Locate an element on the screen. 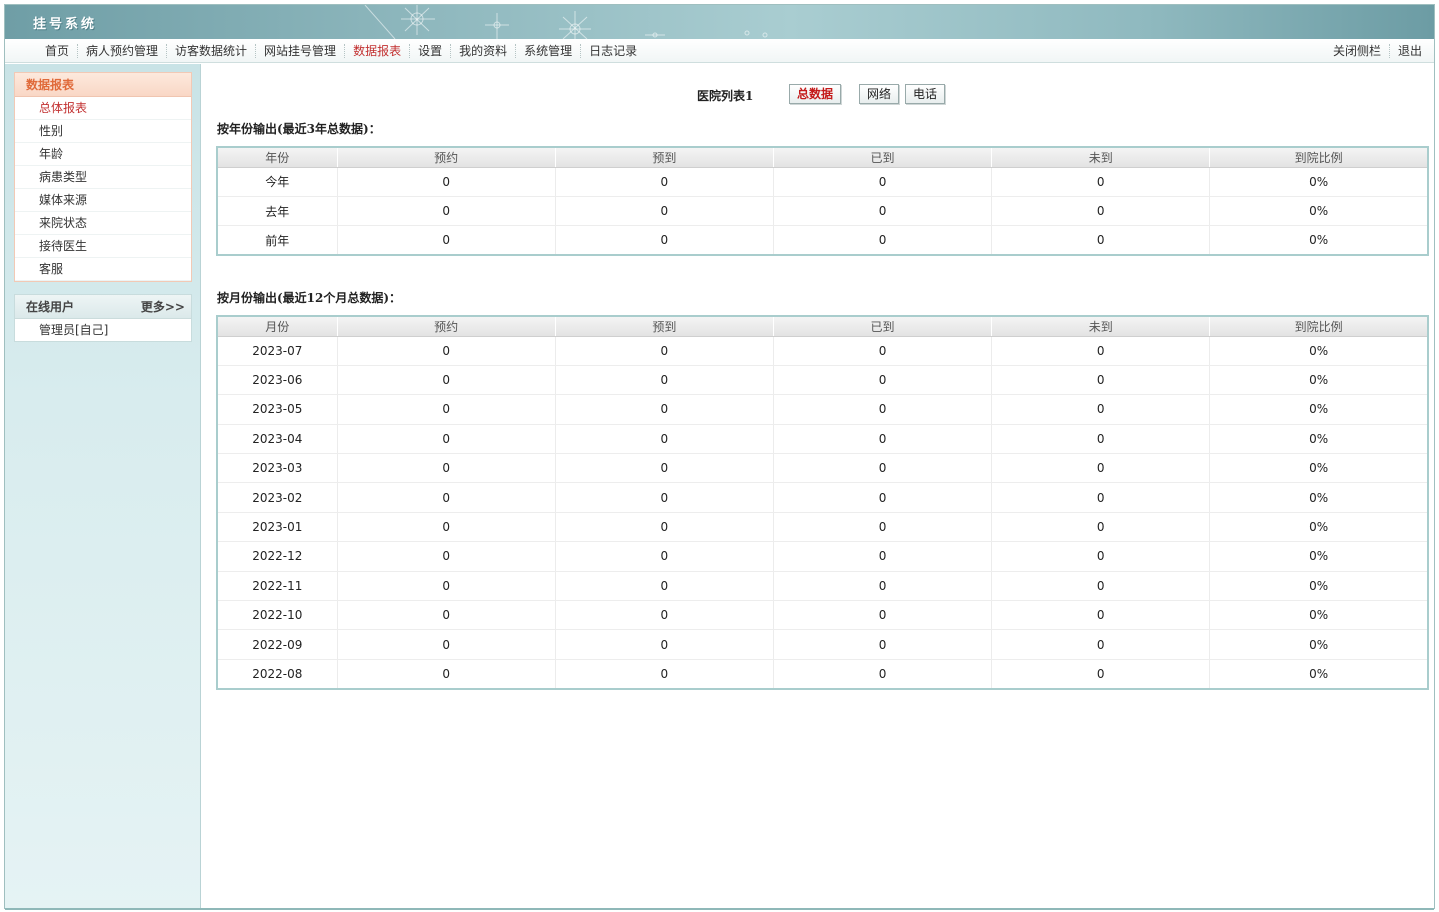  more-users-link: 更多>> is located at coordinates (163, 307).